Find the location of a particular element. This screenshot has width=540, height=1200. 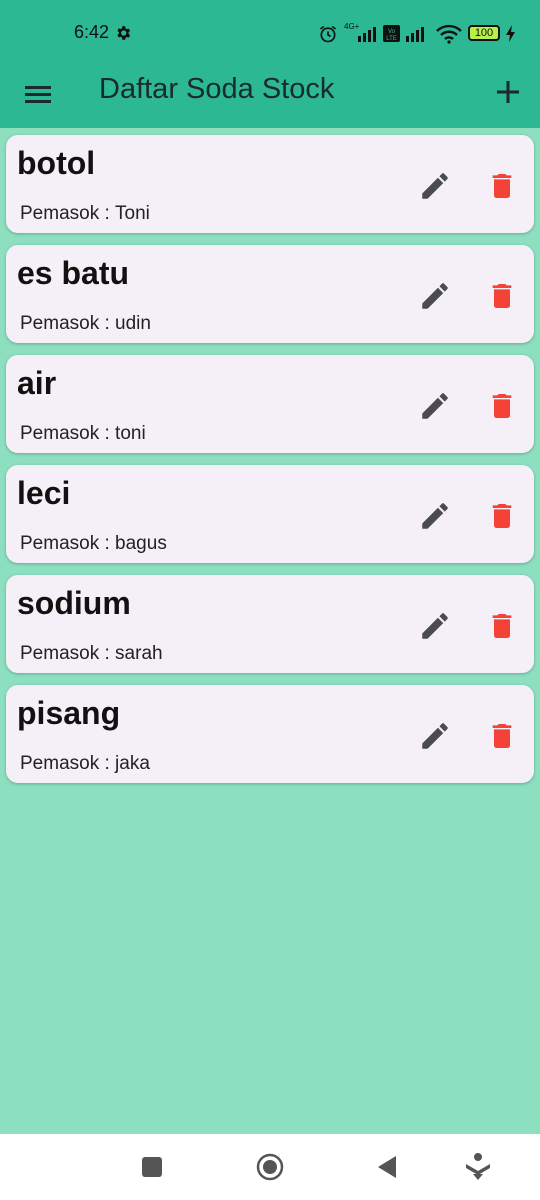

item-name: sodium is located at coordinates (74, 603).